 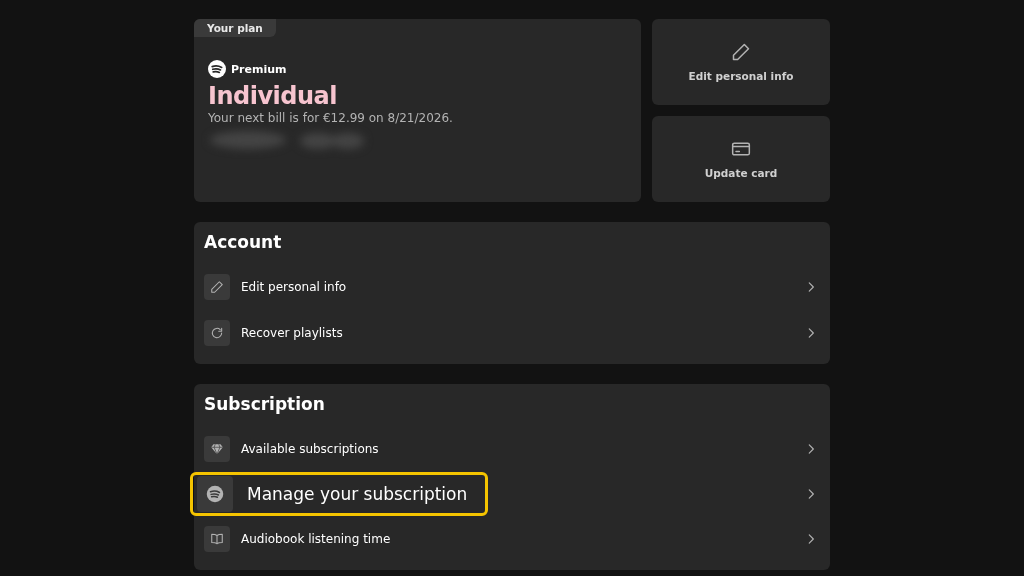 What do you see at coordinates (741, 149) in the screenshot?
I see `card-icon` at bounding box center [741, 149].